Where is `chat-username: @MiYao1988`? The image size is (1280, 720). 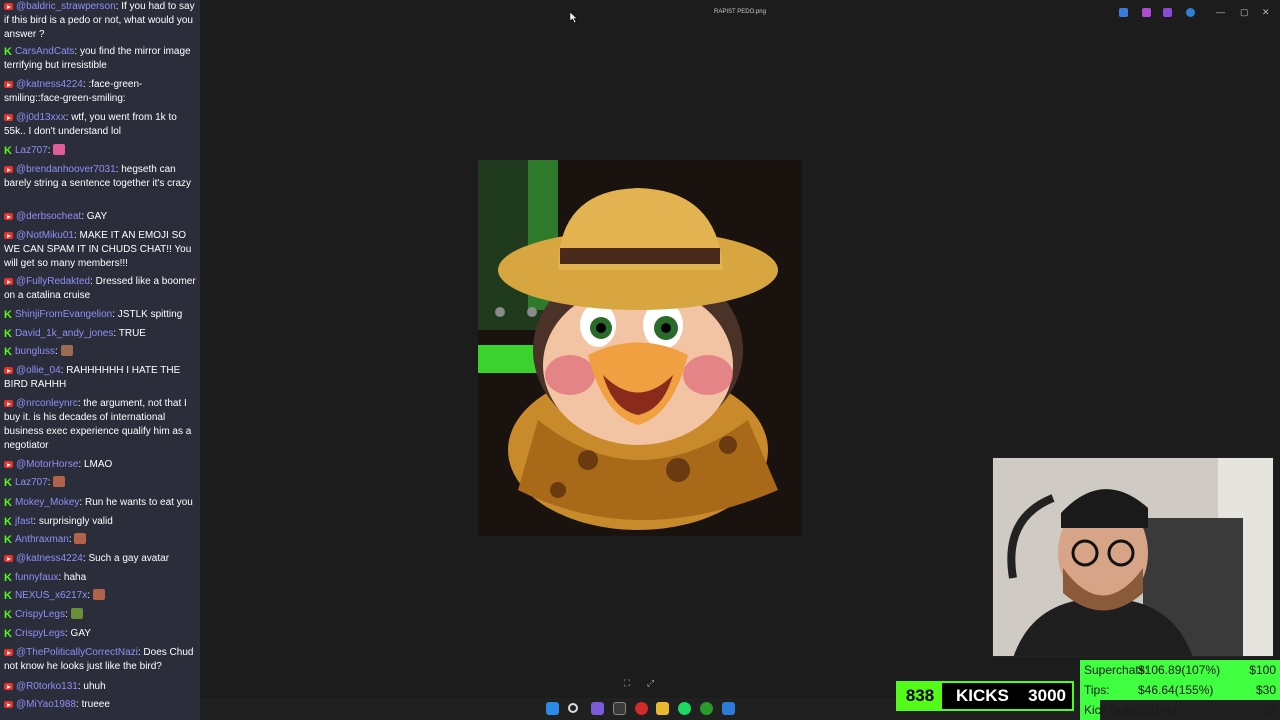 chat-username: @MiYao1988 is located at coordinates (46, 704).